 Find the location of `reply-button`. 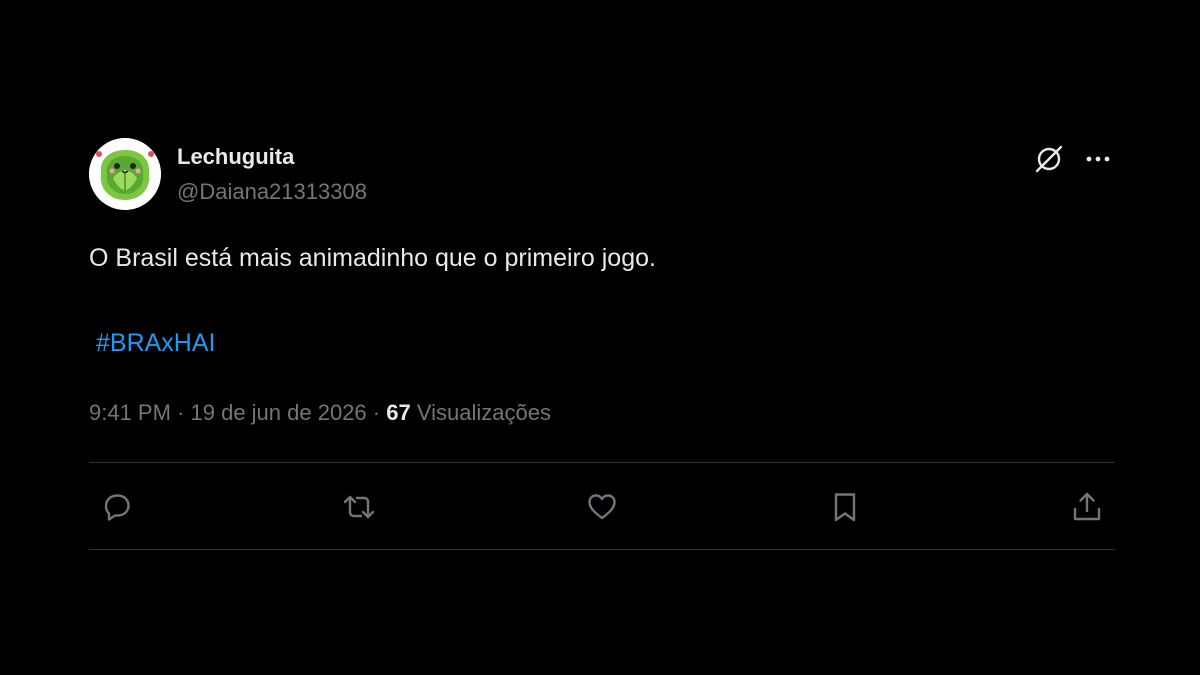

reply-button is located at coordinates (117, 507).